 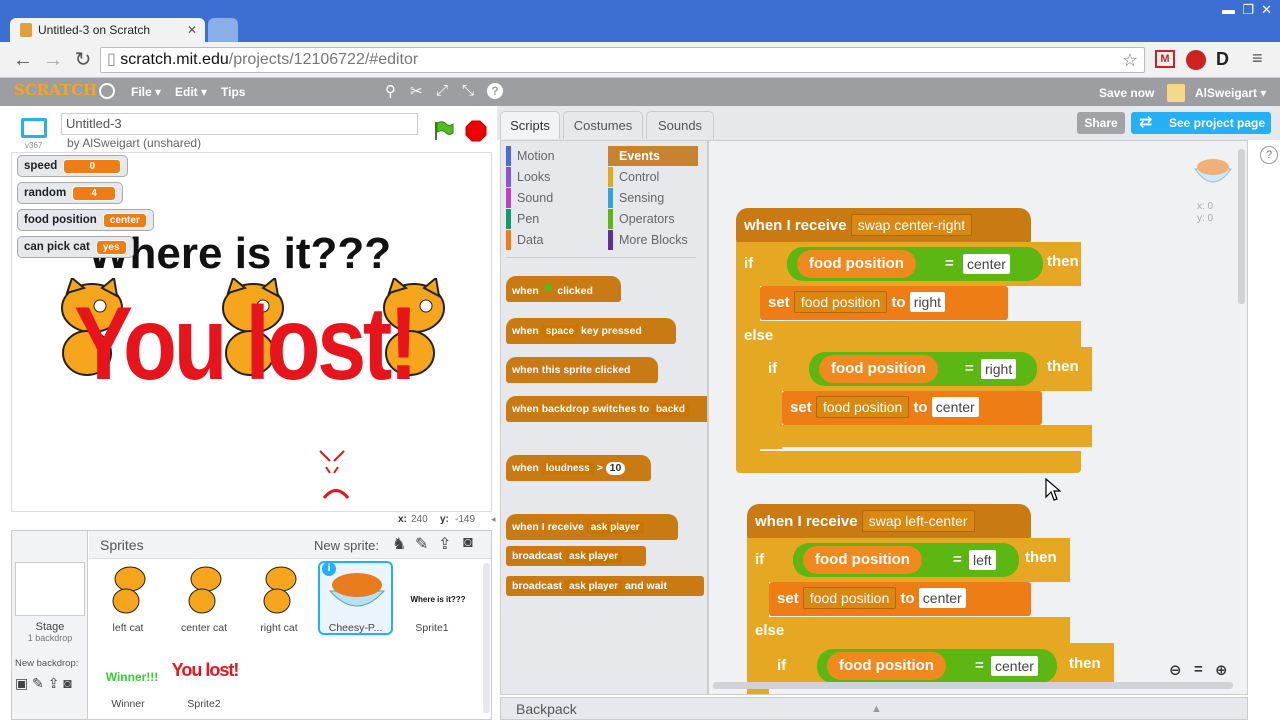 I want to click on zoom-reset-icon: =, so click(x=1198, y=669).